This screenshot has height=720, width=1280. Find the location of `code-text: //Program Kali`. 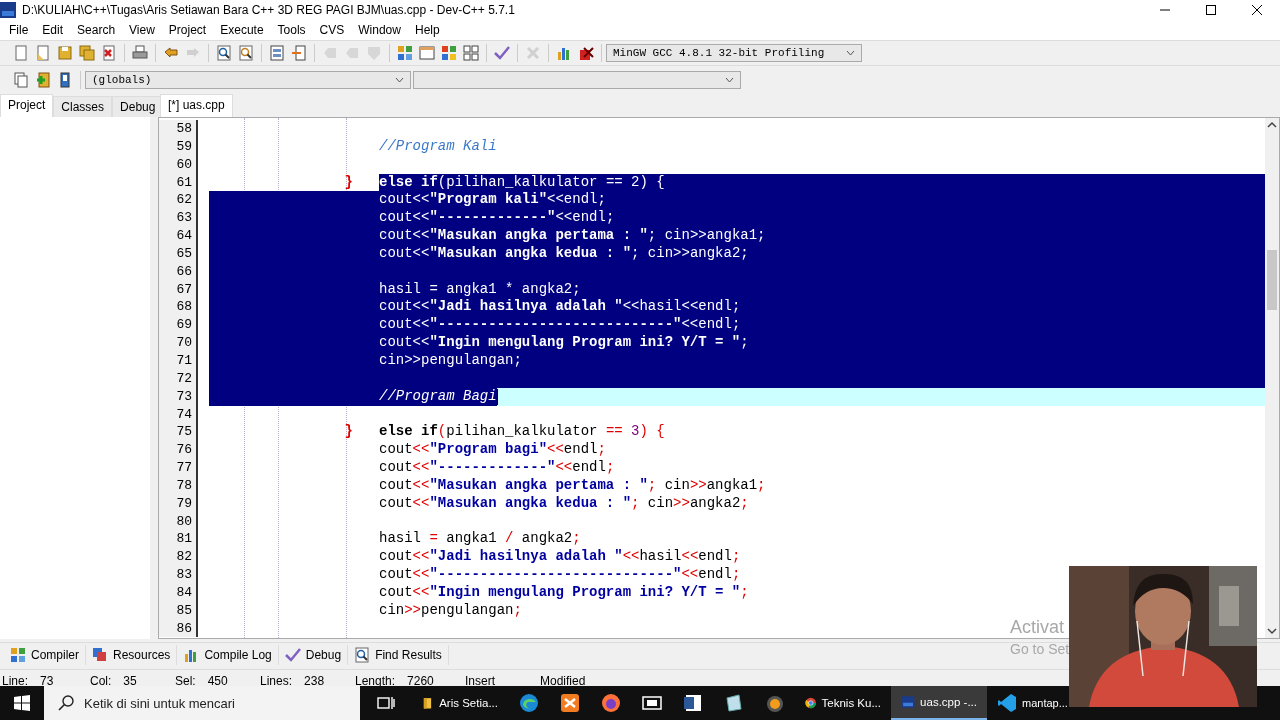

code-text: //Program Kali is located at coordinates (438, 146).